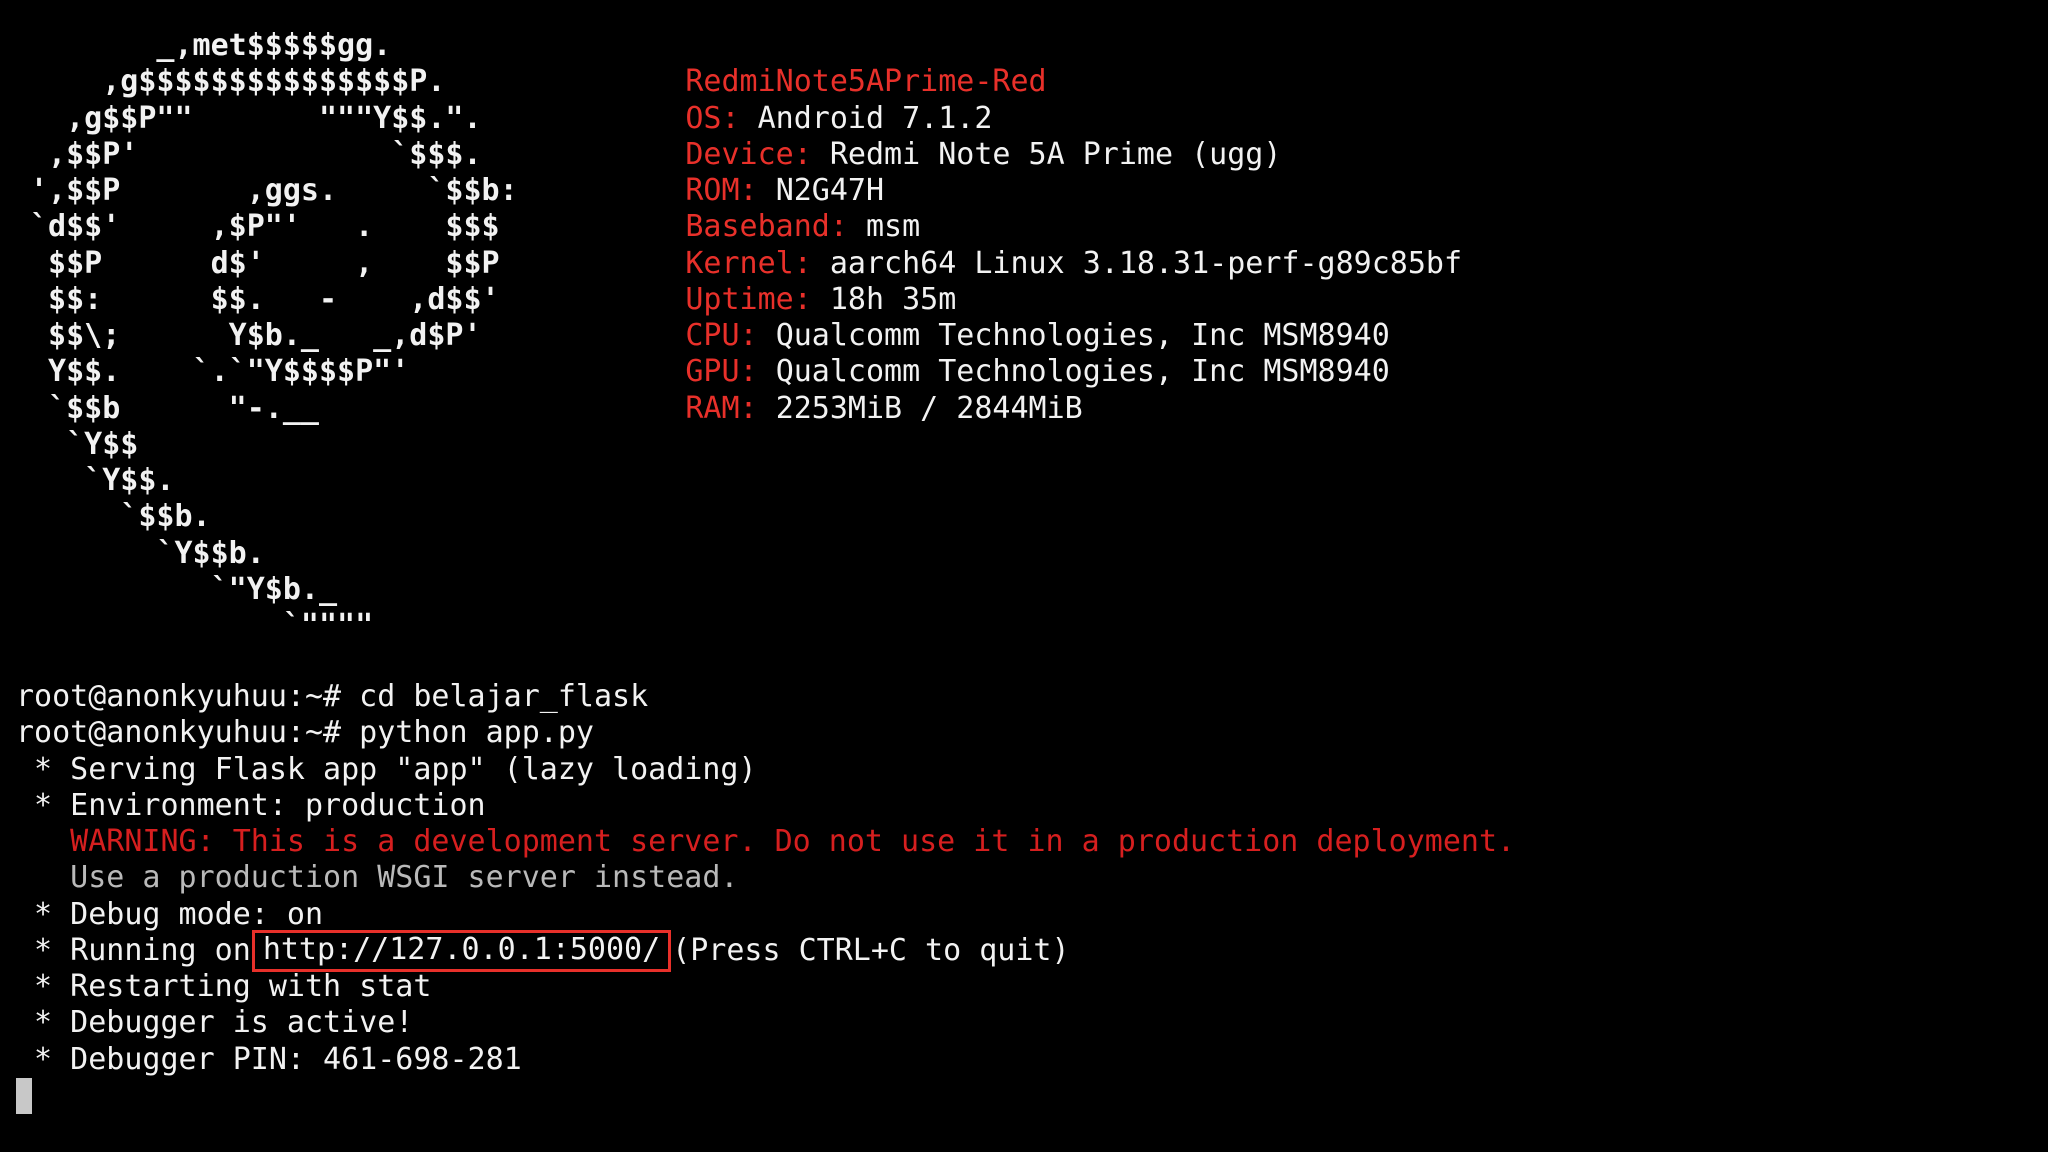 This screenshot has width=2048, height=1152. What do you see at coordinates (170, 914) in the screenshot?
I see `output-debug-mode: * Debug mode: on` at bounding box center [170, 914].